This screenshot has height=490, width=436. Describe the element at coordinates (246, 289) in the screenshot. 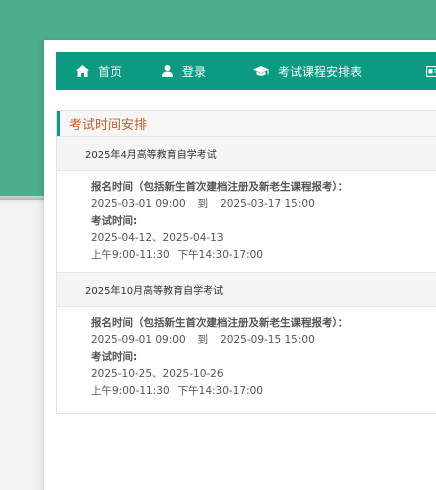

I see `exam-title: 2025年10月高等教育自学考试` at that location.